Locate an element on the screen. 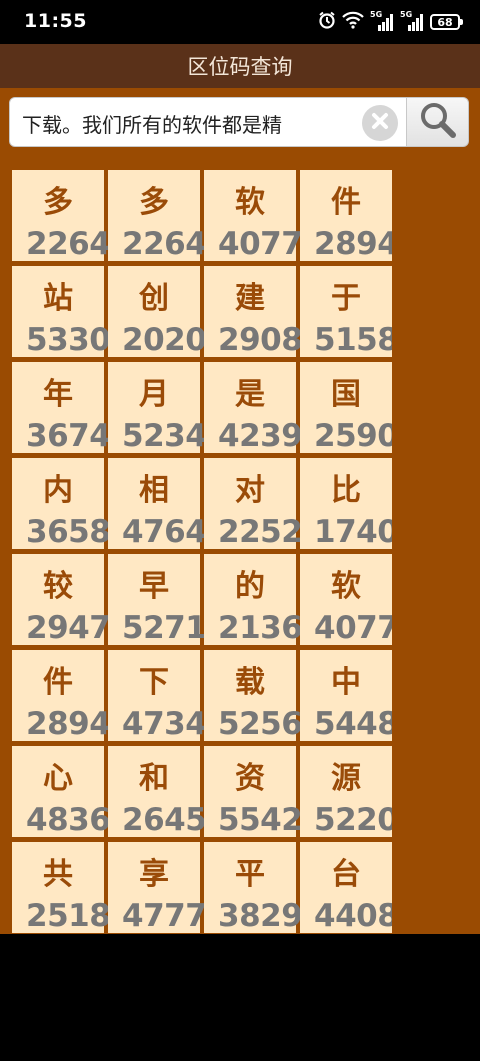  cell-character: 比 is located at coordinates (346, 490).